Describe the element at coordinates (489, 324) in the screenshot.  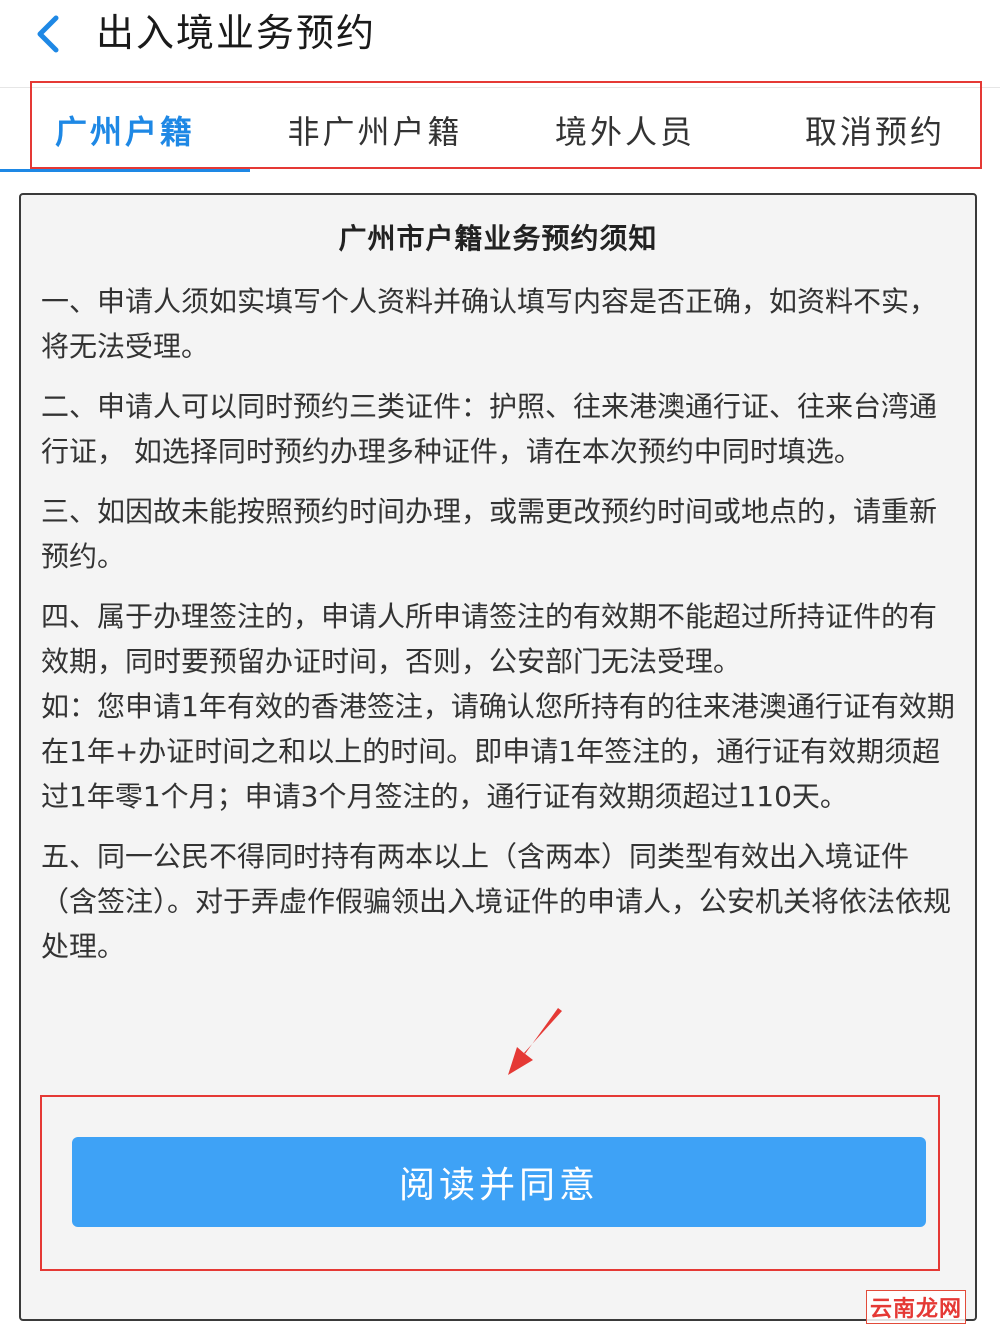
I see `notice-item-1: 一、申请人须如实填写个人资料并确认填写内容是否正确，如资料不实，将无法受理。` at that location.